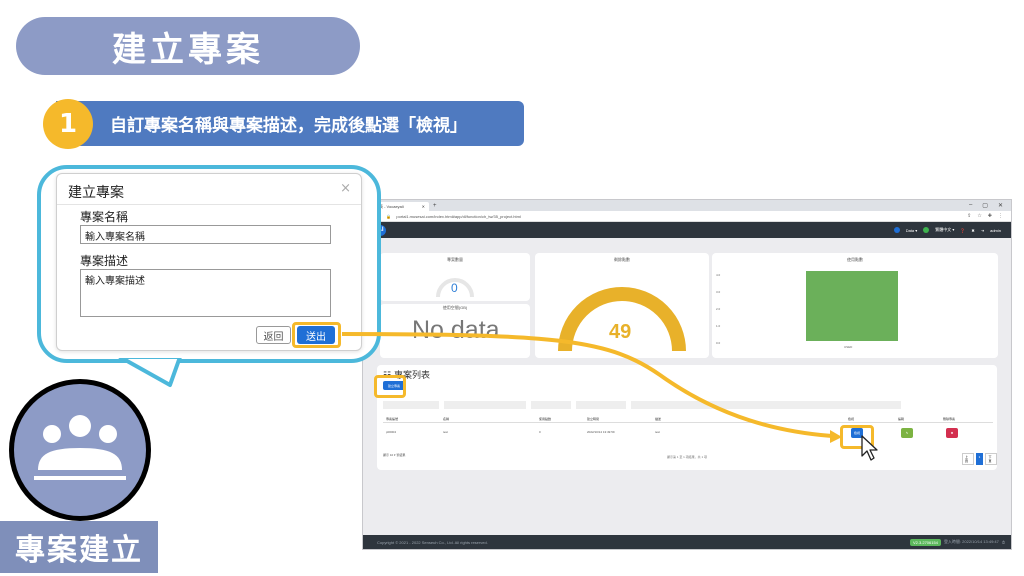  Describe the element at coordinates (991, 459) in the screenshot. I see `next-page-button: 下頁` at that location.